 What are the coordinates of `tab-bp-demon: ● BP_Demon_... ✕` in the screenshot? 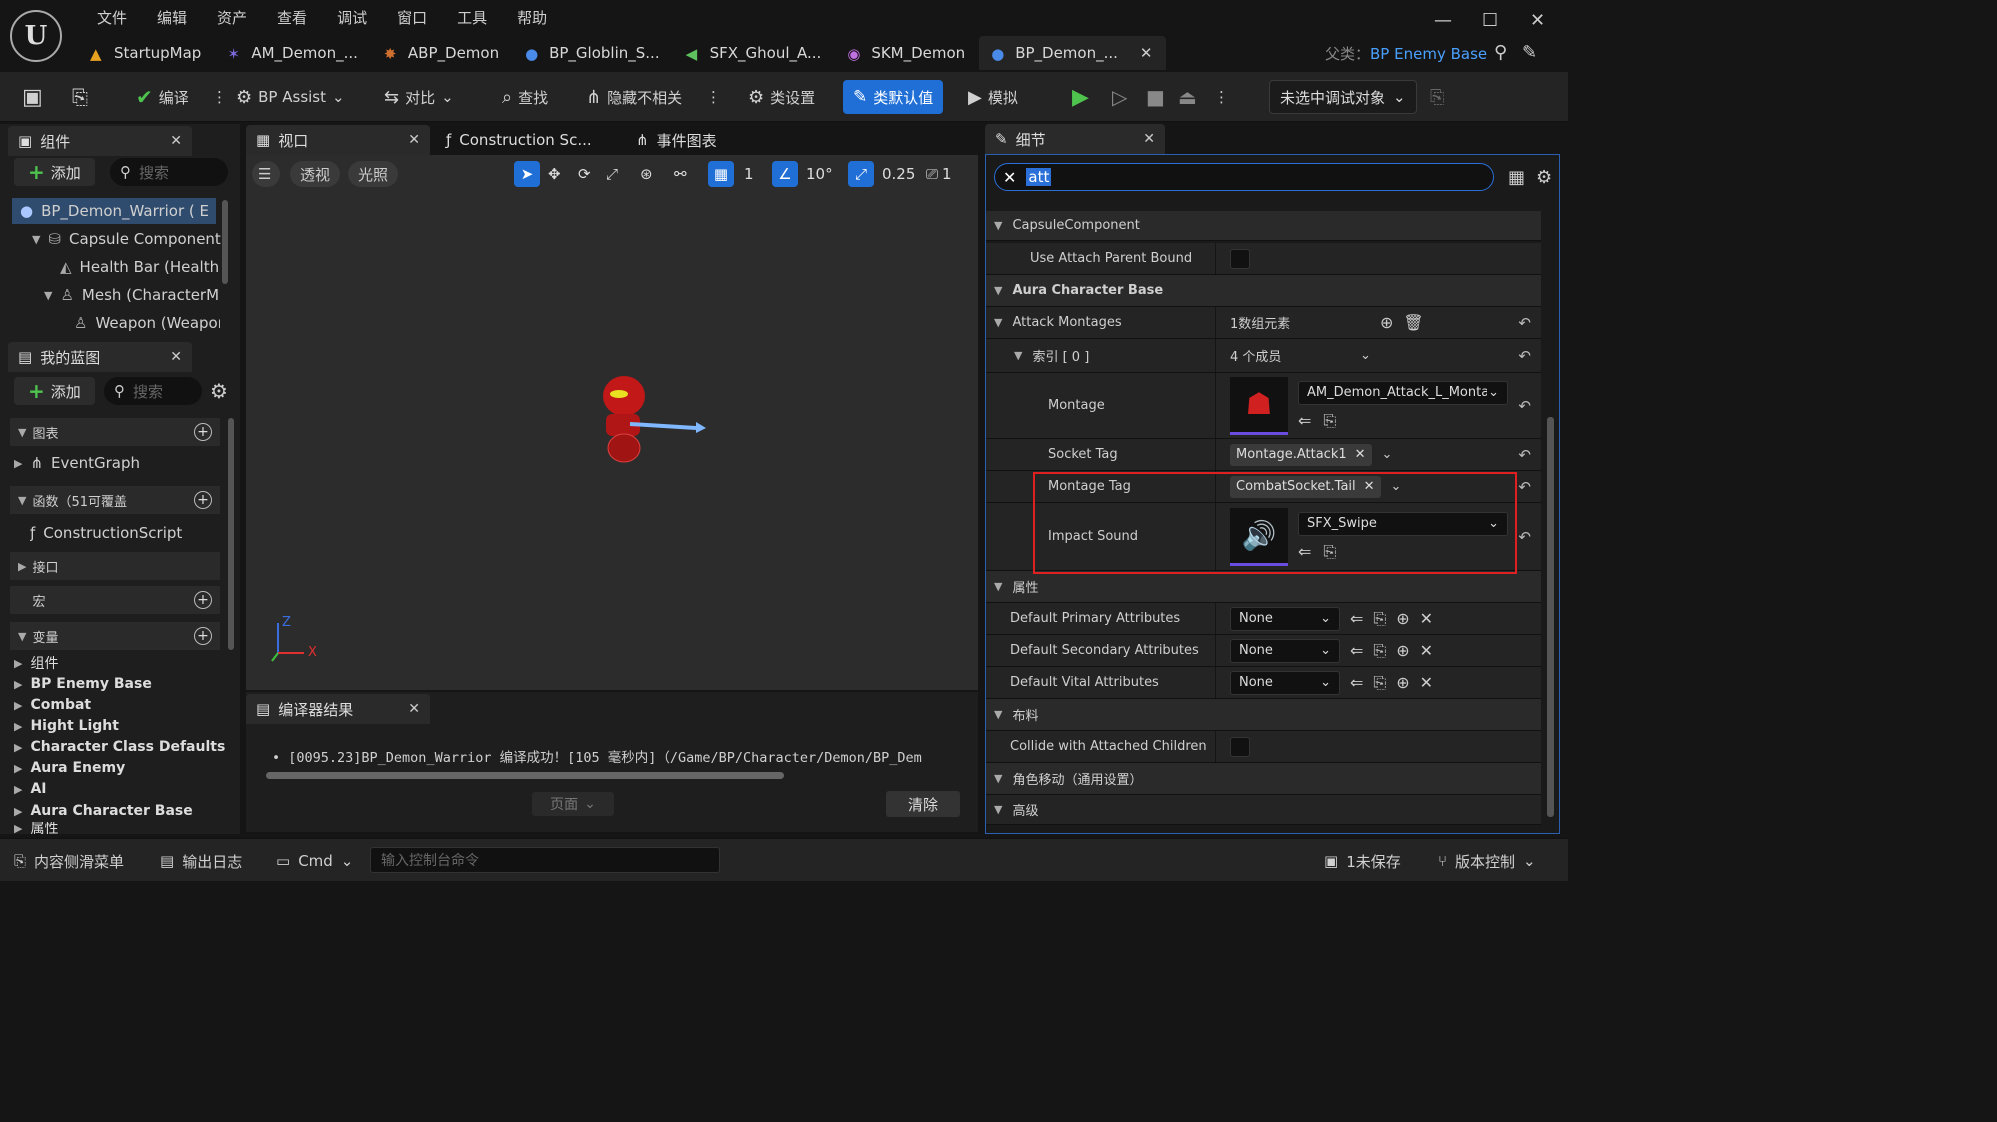 It's located at (1073, 53).